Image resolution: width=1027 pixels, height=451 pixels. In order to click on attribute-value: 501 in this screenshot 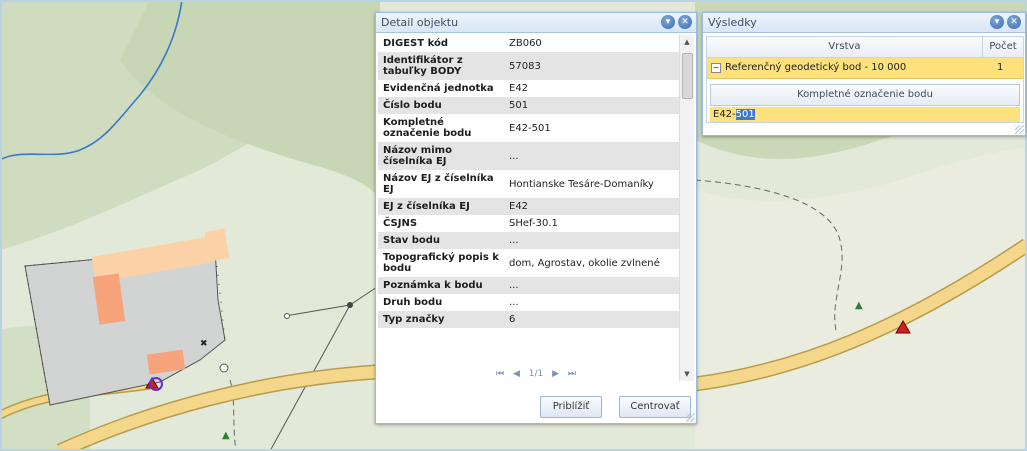, I will do `click(592, 105)`.